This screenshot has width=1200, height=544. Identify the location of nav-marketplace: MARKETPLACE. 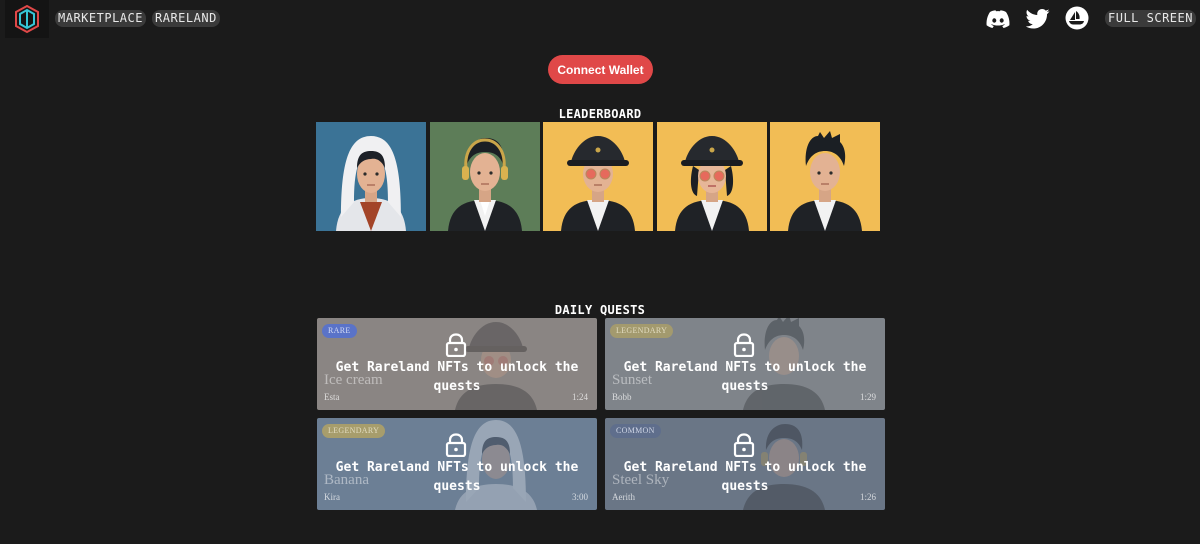
(100, 18).